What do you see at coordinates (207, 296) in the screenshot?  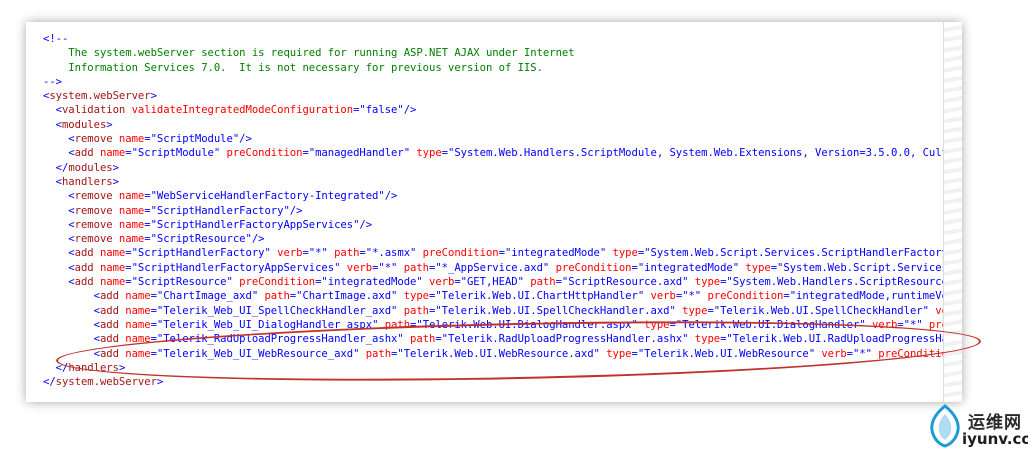 I see `code-token: ChartImage_axd` at bounding box center [207, 296].